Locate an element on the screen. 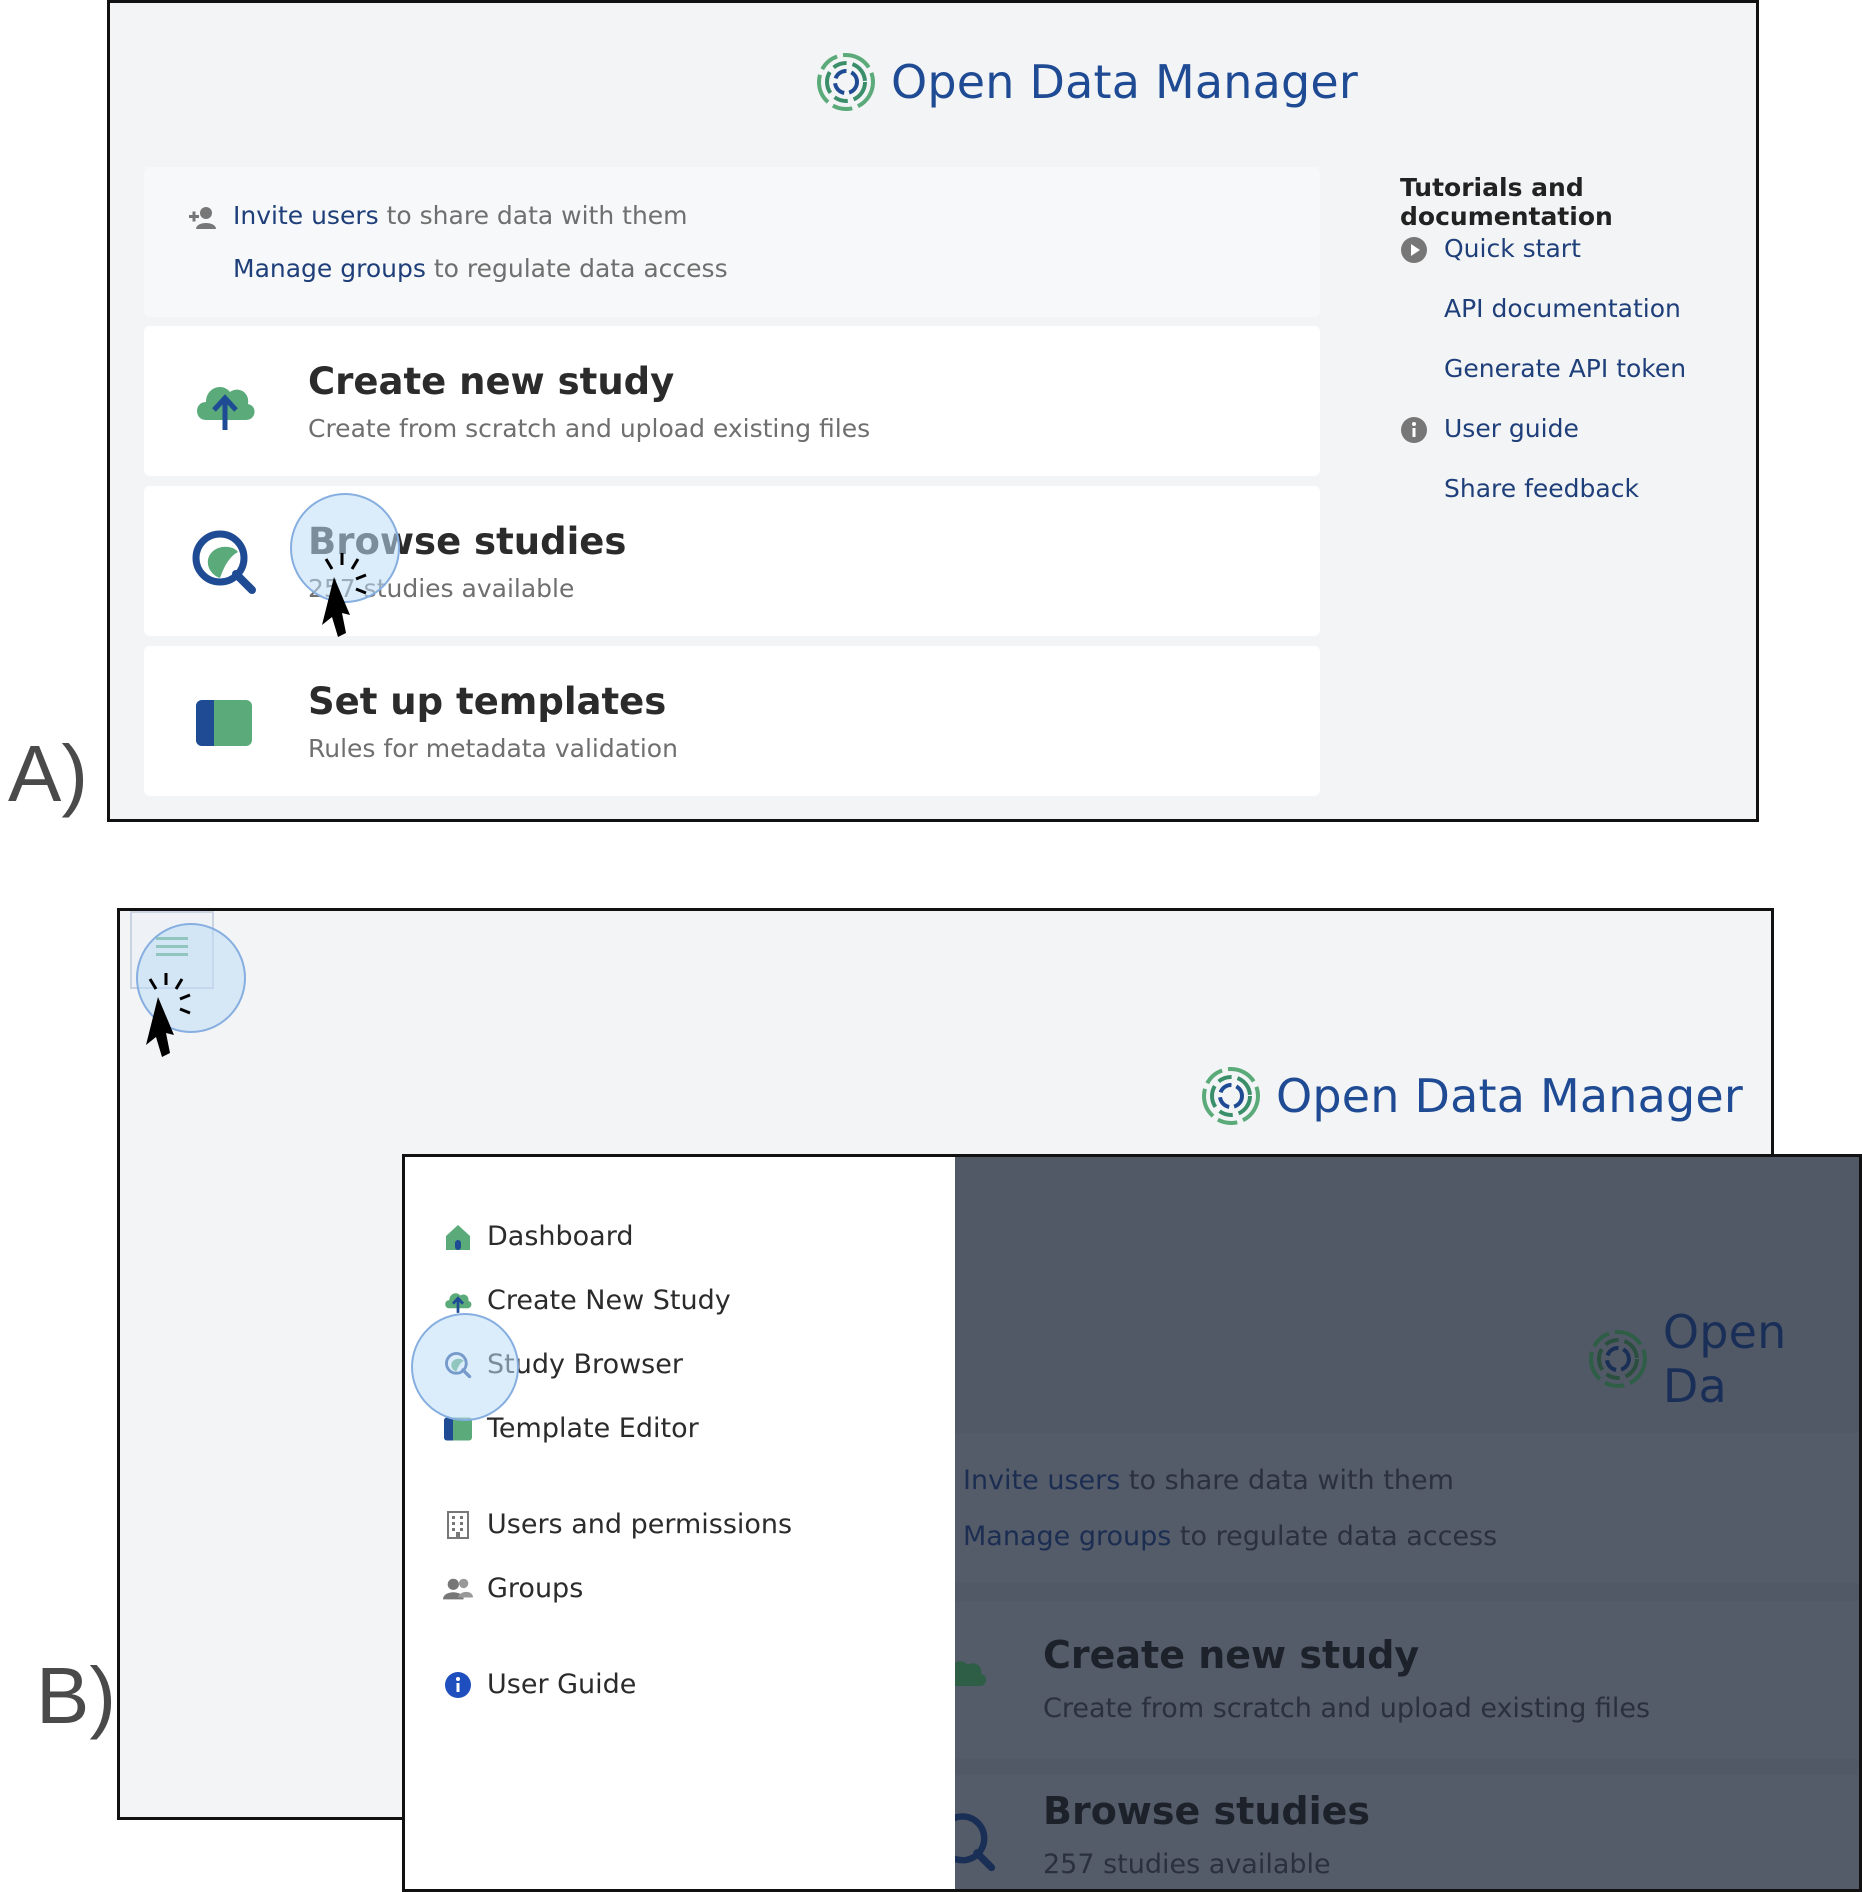 The image size is (1862, 1892). menu-item-create-new-study: Create New Study is located at coordinates (587, 1300).